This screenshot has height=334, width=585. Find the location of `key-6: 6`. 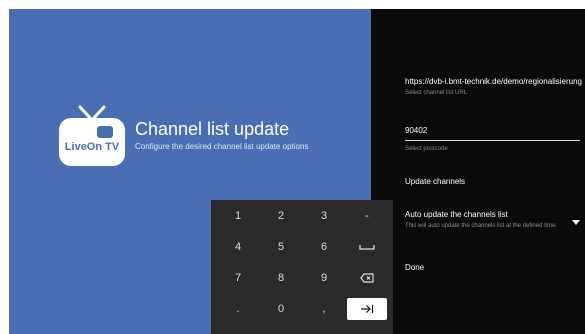

key-6: 6 is located at coordinates (324, 247).